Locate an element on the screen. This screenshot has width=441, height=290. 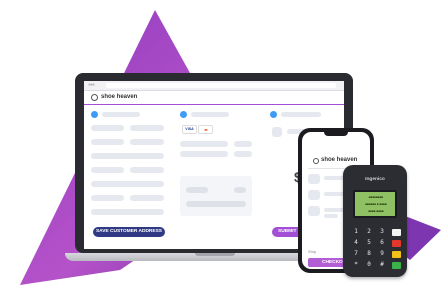
key-9: 9 is located at coordinates (382, 254).